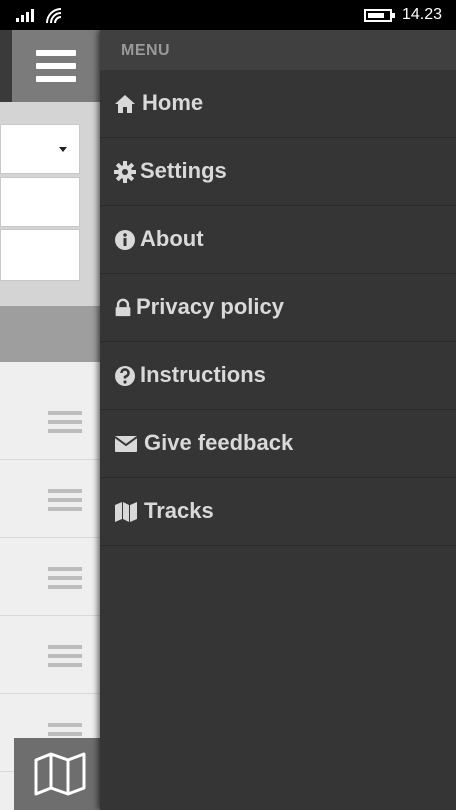  I want to click on home-icon, so click(125, 104).